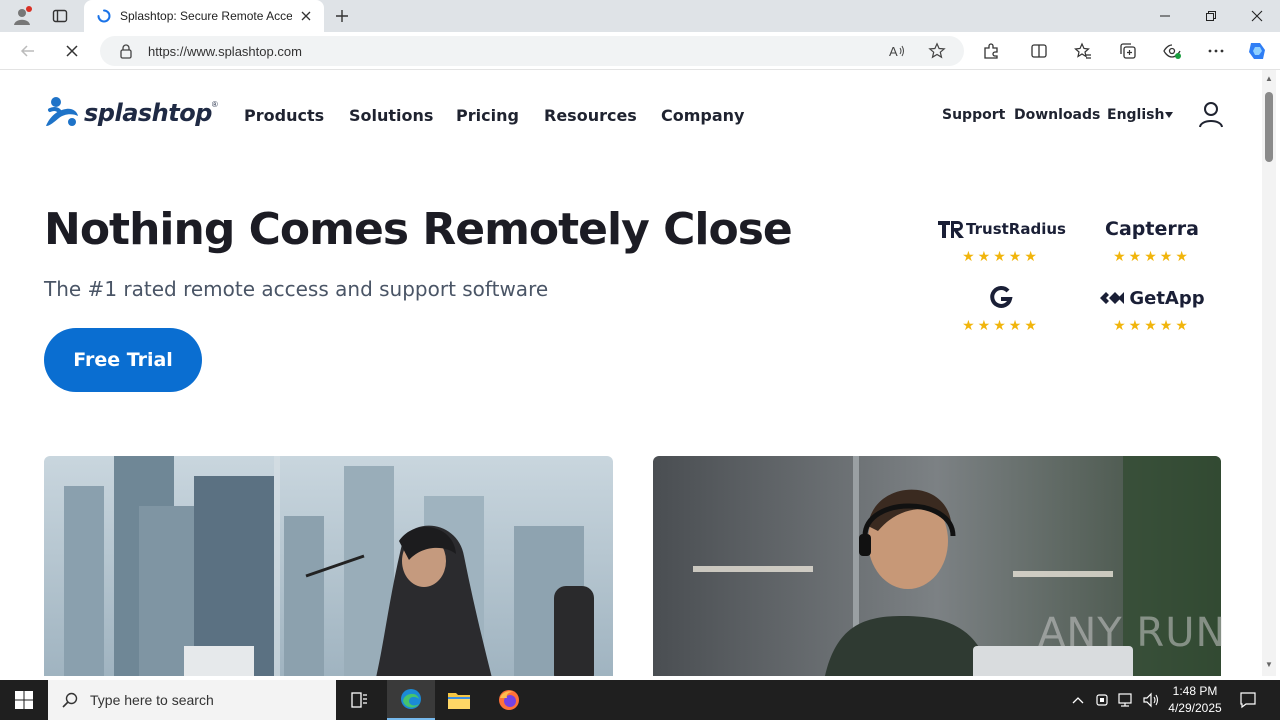 The image size is (1280, 720). What do you see at coordinates (1165, 16) in the screenshot?
I see `minimize-icon` at bounding box center [1165, 16].